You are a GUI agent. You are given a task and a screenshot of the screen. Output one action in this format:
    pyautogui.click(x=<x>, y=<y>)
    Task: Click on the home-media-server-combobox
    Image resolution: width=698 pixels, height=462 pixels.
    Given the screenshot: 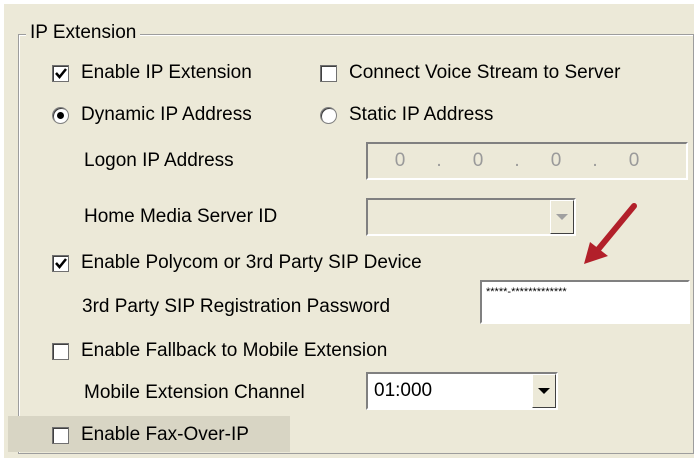 What is the action you would take?
    pyautogui.click(x=471, y=217)
    